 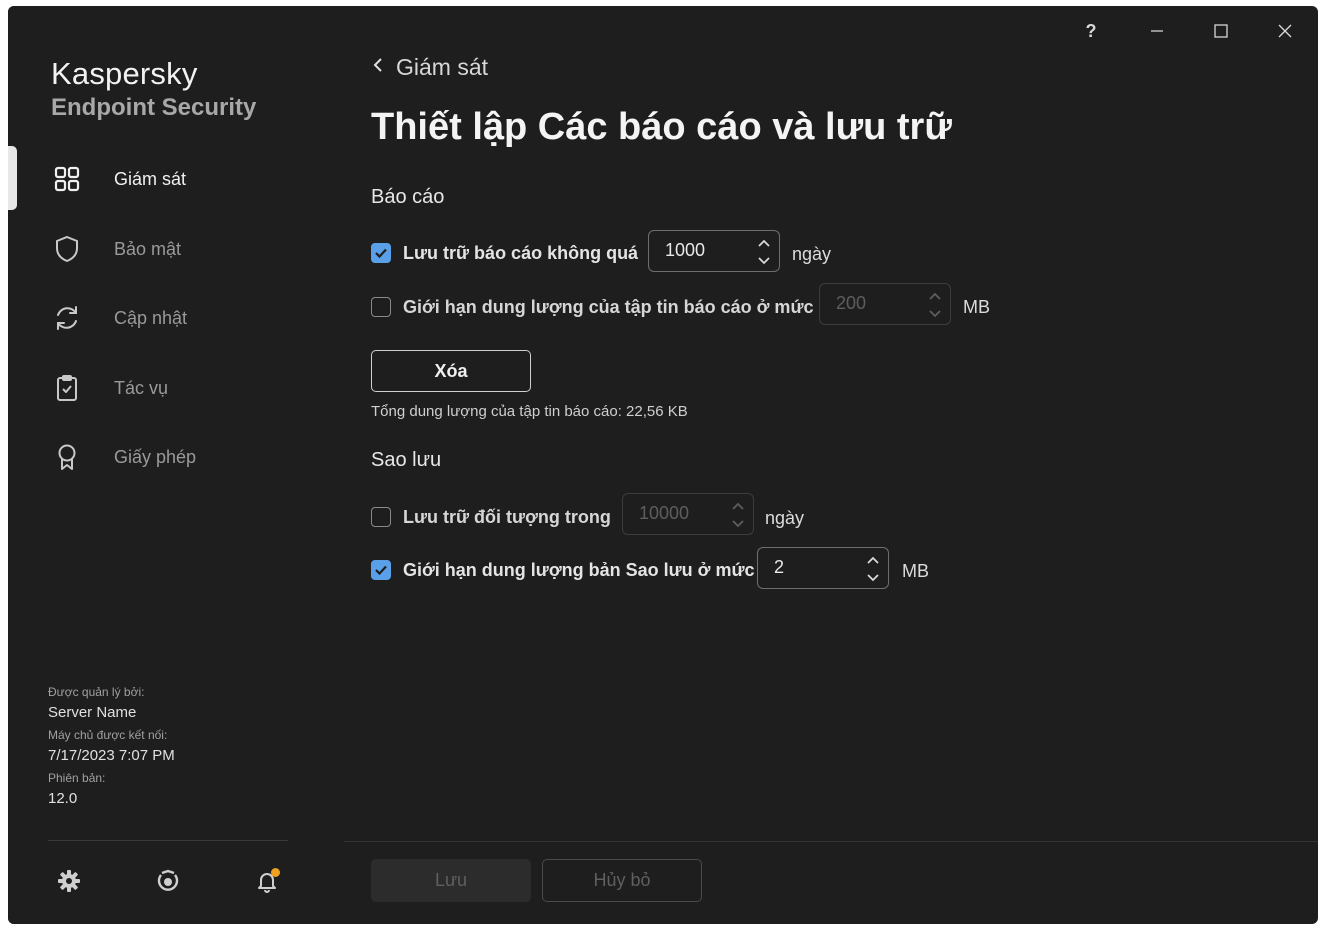 What do you see at coordinates (451, 880) in the screenshot?
I see `save-button: Lưu` at bounding box center [451, 880].